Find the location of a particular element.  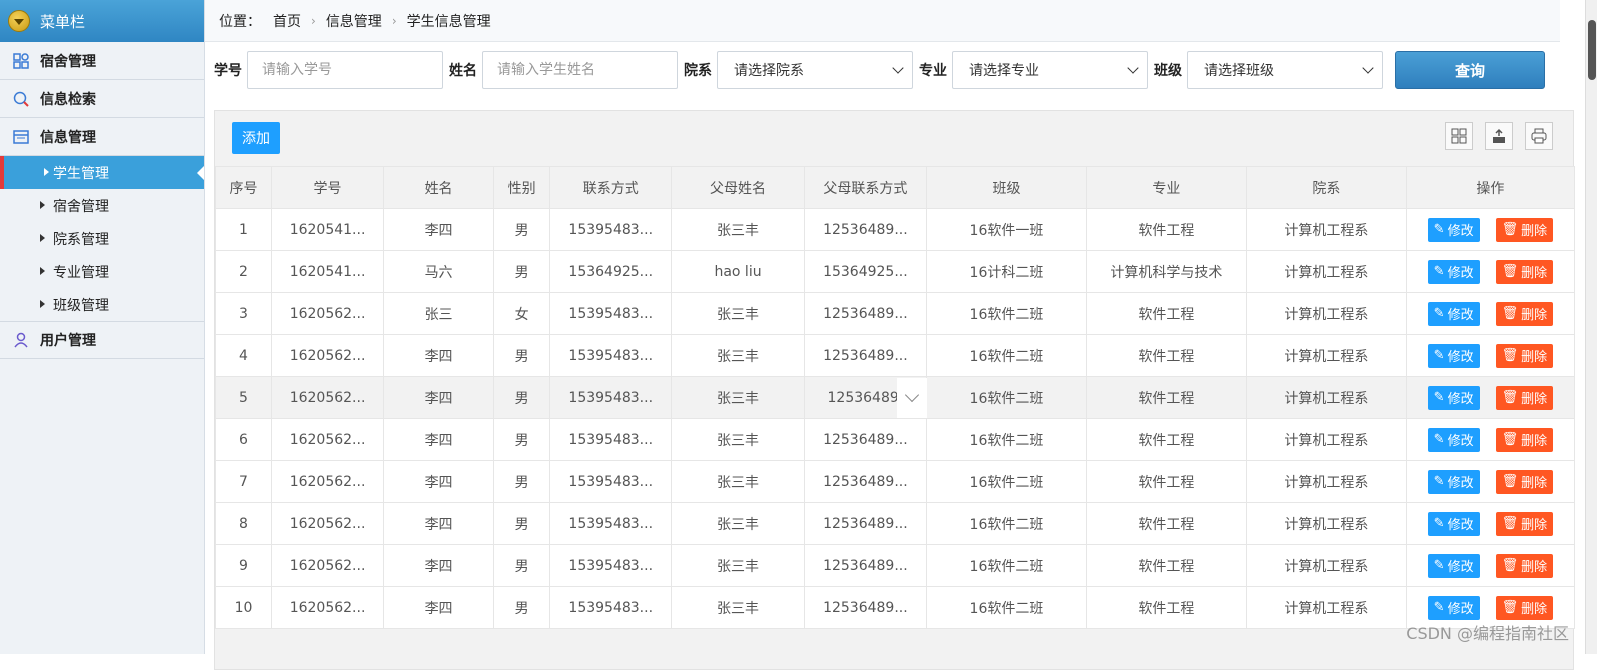

sidebar-item-major: 专业管理 is located at coordinates (102, 271).